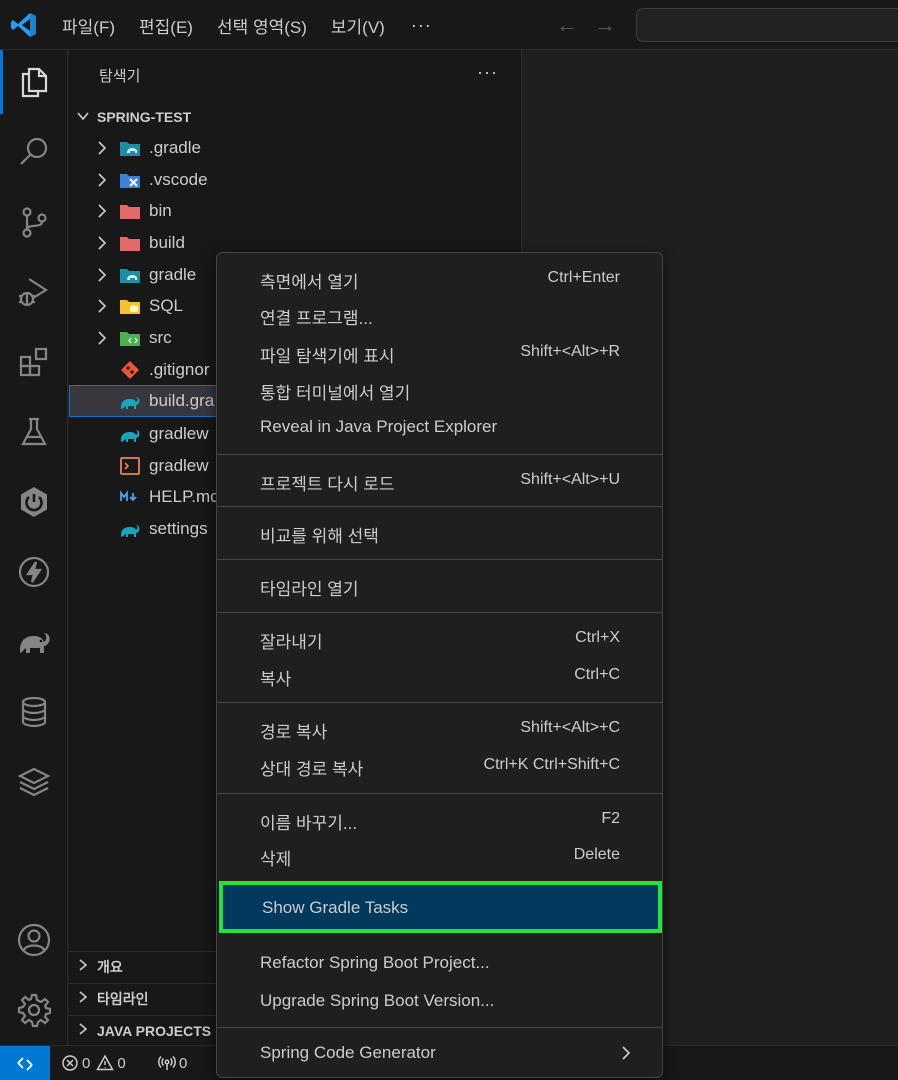 The width and height of the screenshot is (898, 1080). I want to click on tree-item-label: src, so click(160, 337).